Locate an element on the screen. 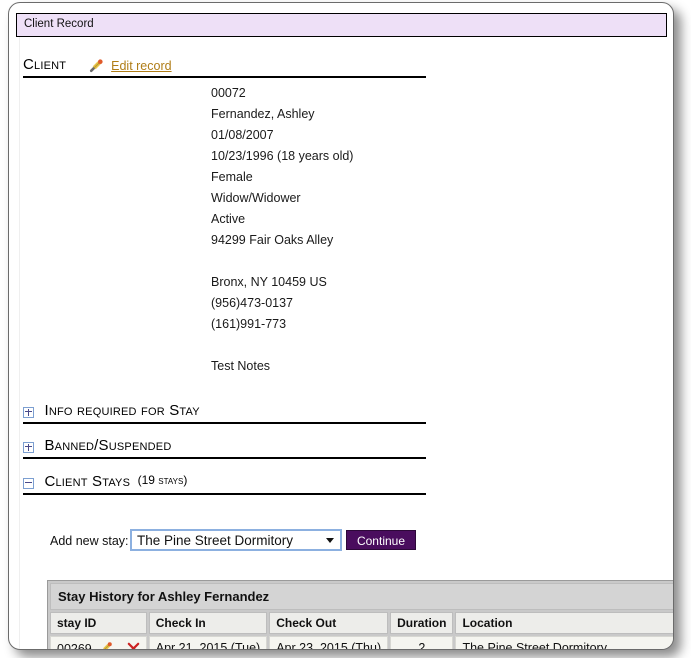  cell-duration: 2 is located at coordinates (422, 642).